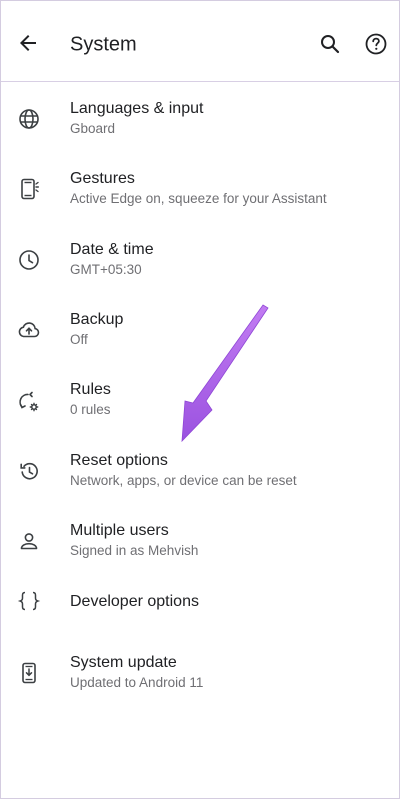 This screenshot has height=799, width=400. What do you see at coordinates (200, 674) in the screenshot?
I see `settings-item-system-update: System update Updated to Android 11` at bounding box center [200, 674].